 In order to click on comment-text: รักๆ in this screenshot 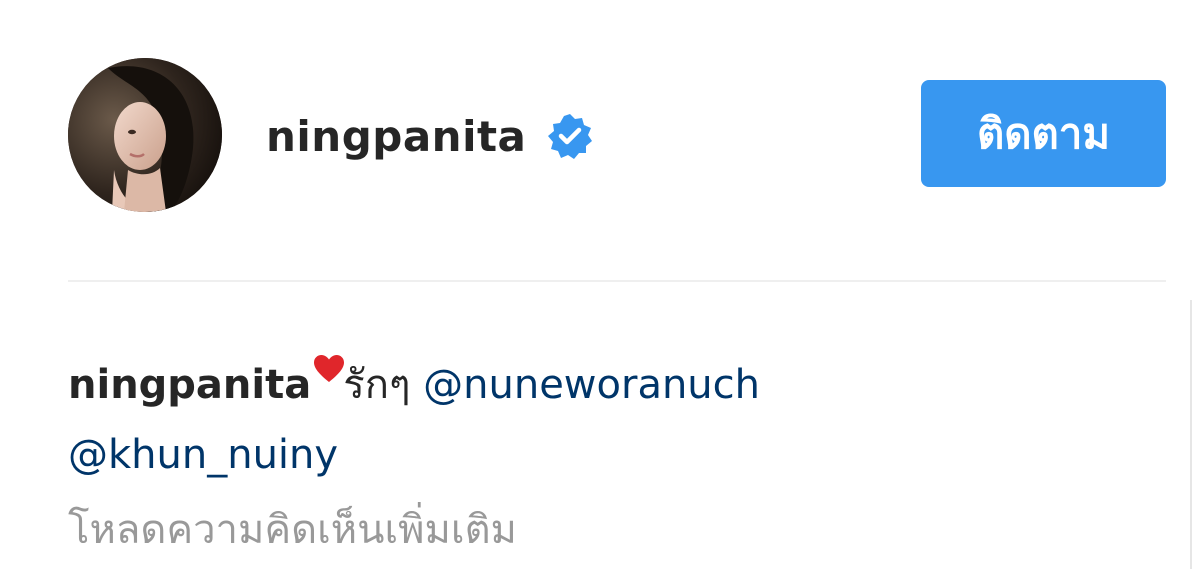, I will do `click(383, 385)`.